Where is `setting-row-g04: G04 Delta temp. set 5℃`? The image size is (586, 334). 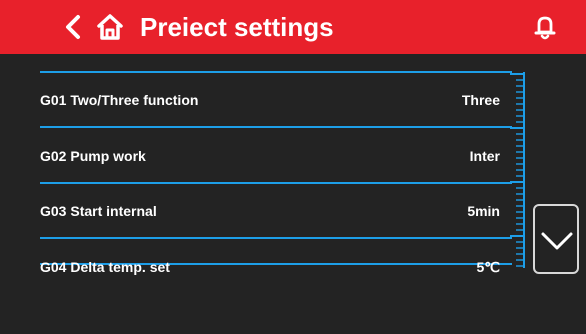
setting-row-g04: G04 Delta temp. set 5℃ is located at coordinates (276, 266).